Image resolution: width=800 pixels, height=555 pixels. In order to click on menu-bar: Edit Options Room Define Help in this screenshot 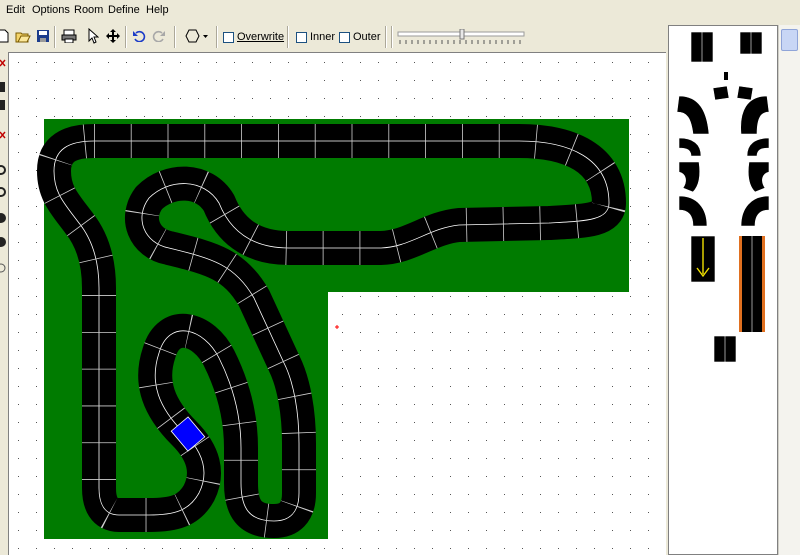, I will do `click(400, 10)`.